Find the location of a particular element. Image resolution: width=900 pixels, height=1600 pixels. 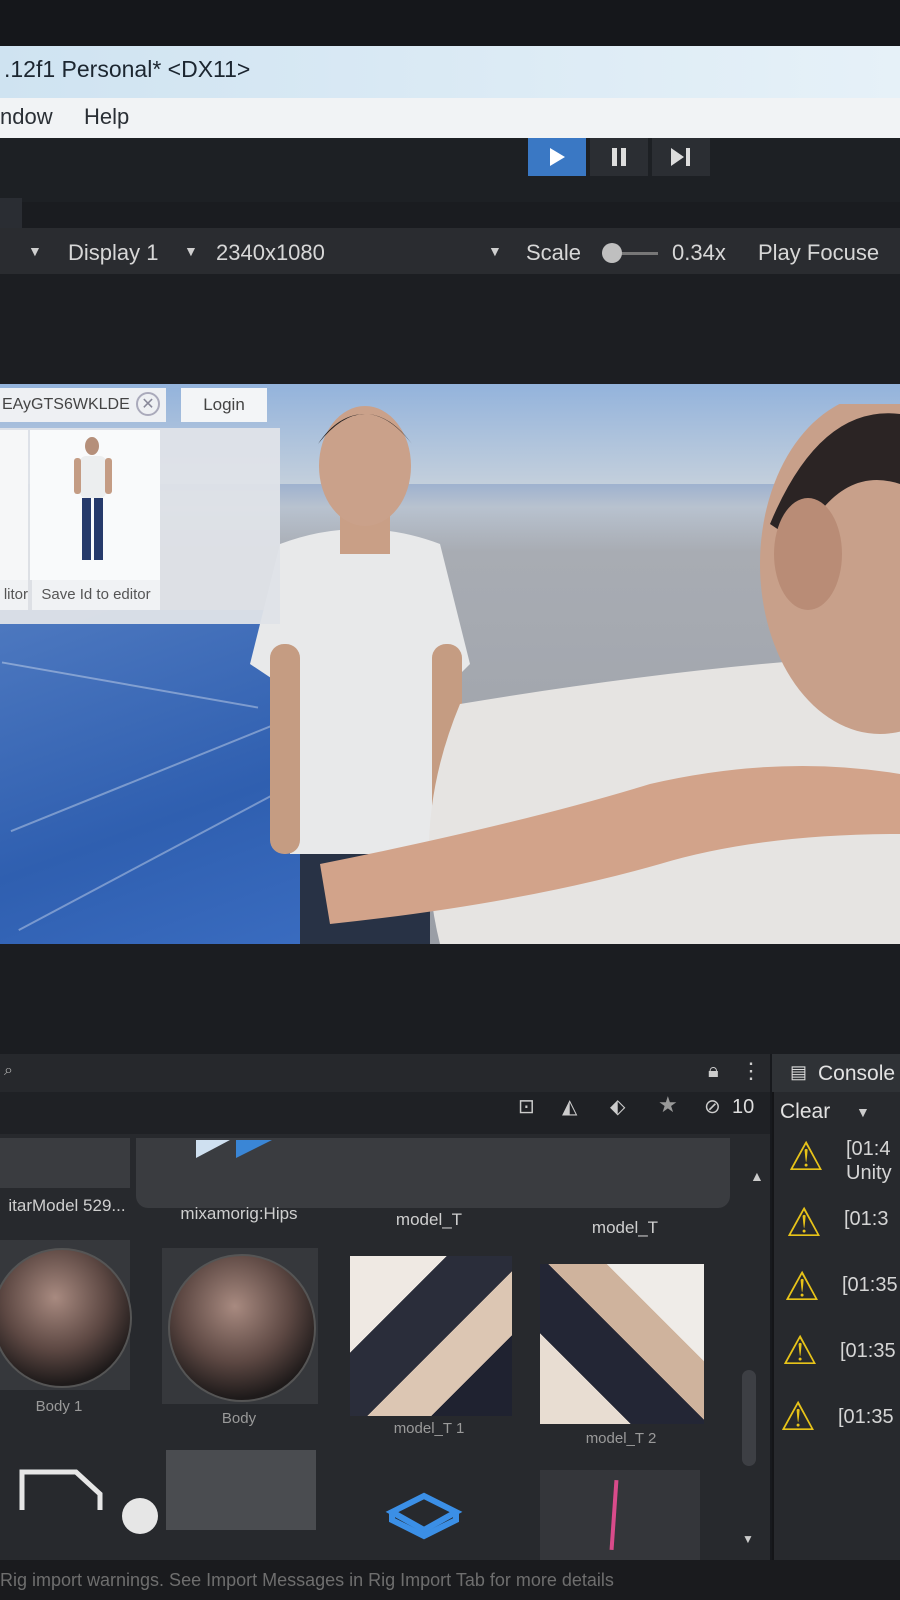

folder-icon is located at coordinates (61, 1489).